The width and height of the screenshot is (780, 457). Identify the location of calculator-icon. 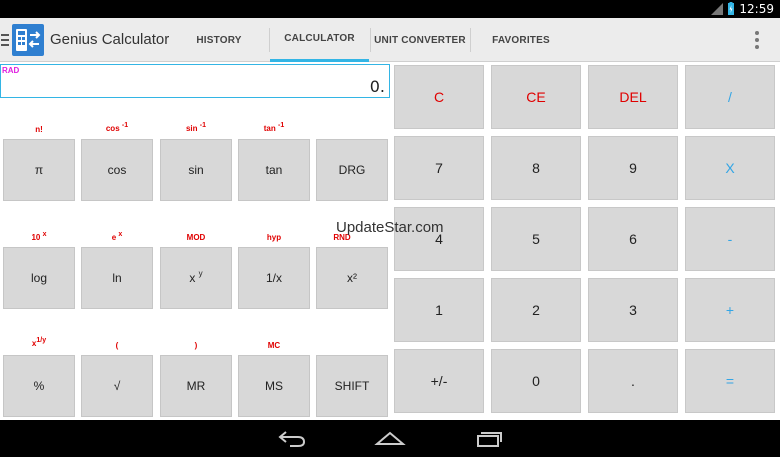
(28, 40).